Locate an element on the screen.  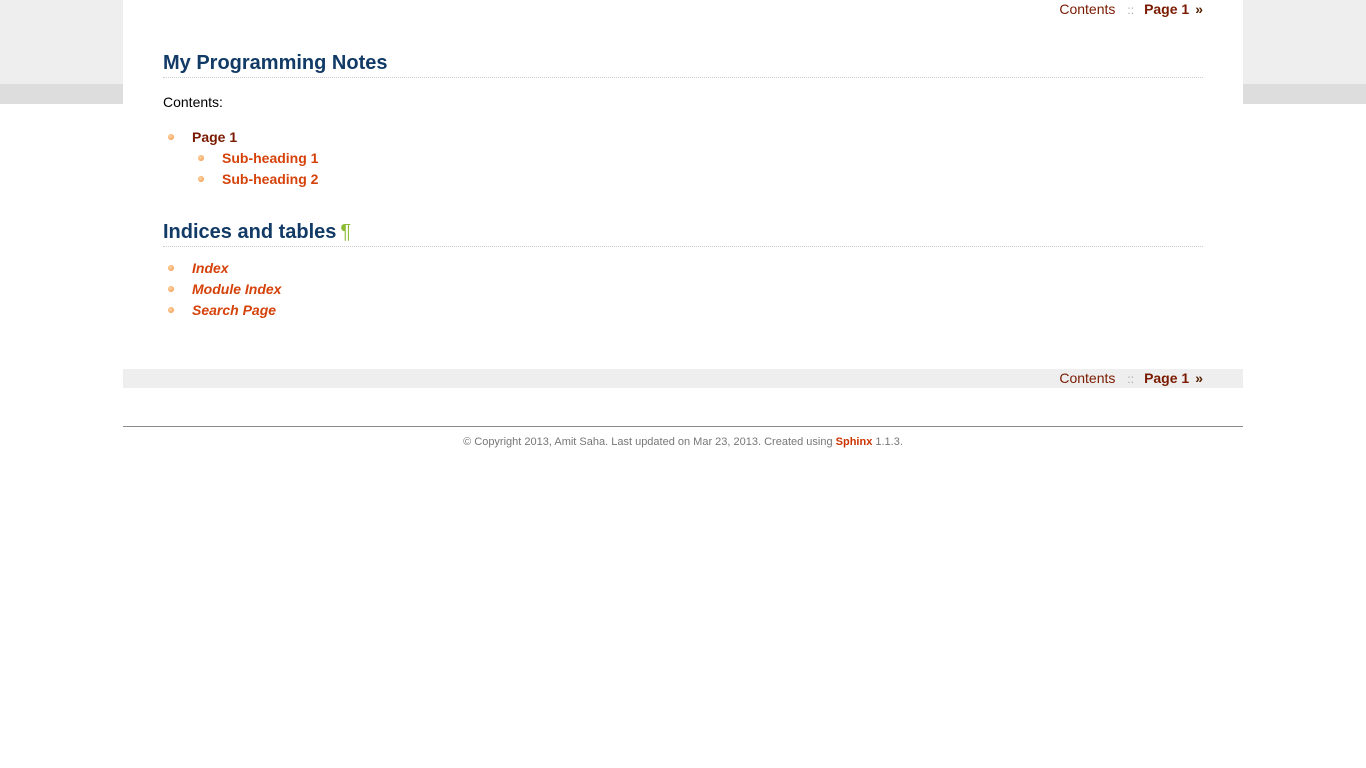
related-nav-bottom: Contents:: Page 1 » is located at coordinates (1131, 378).